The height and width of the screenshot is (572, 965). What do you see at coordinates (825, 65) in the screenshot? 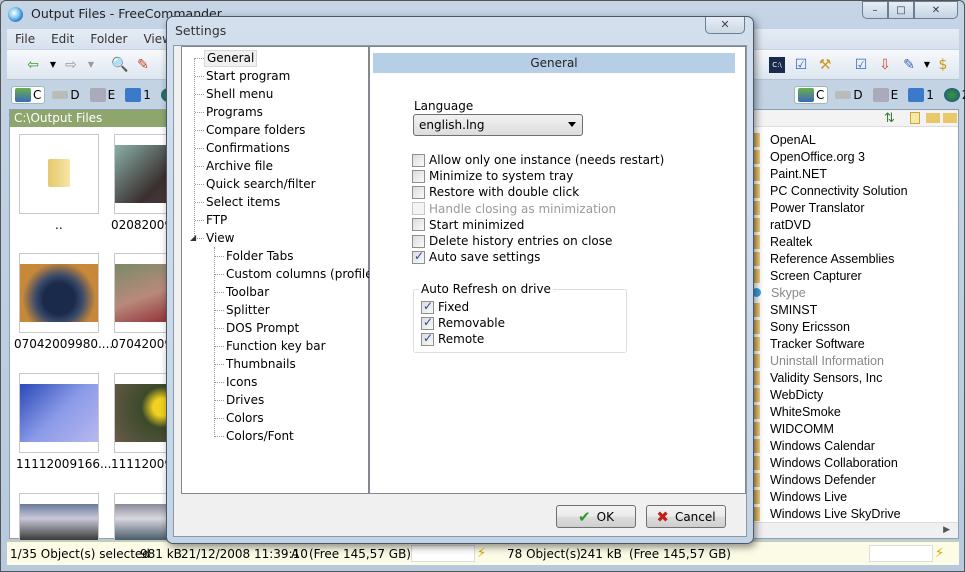
I see `tools-icon: ⚒` at bounding box center [825, 65].